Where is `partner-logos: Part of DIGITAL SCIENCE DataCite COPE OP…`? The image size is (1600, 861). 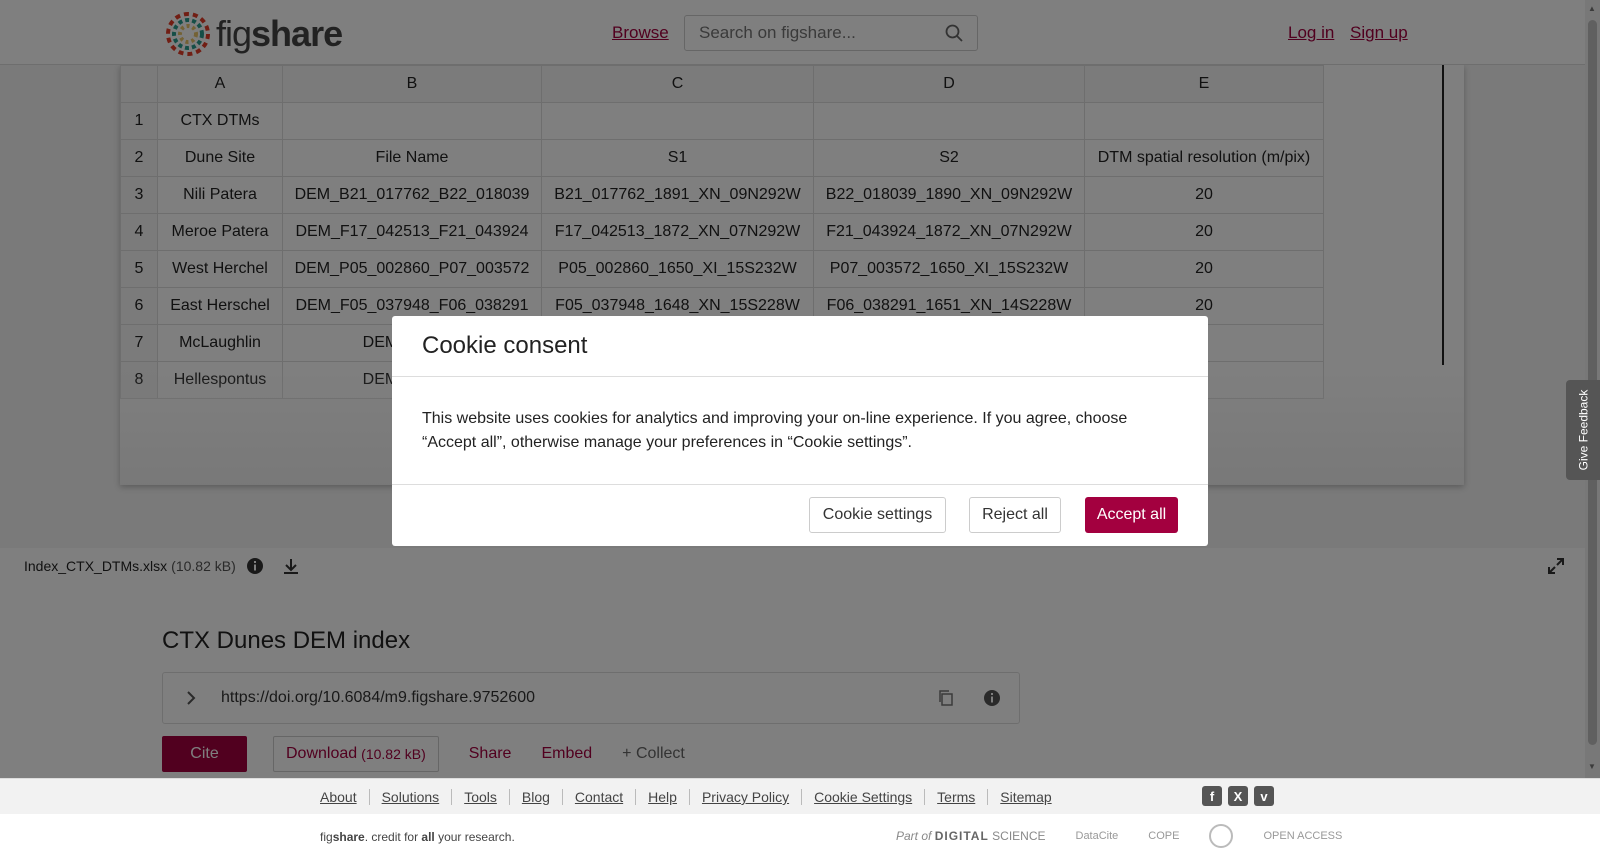
partner-logos: Part of DIGITAL SCIENCE DataCite COPE OP… is located at coordinates (1119, 836).